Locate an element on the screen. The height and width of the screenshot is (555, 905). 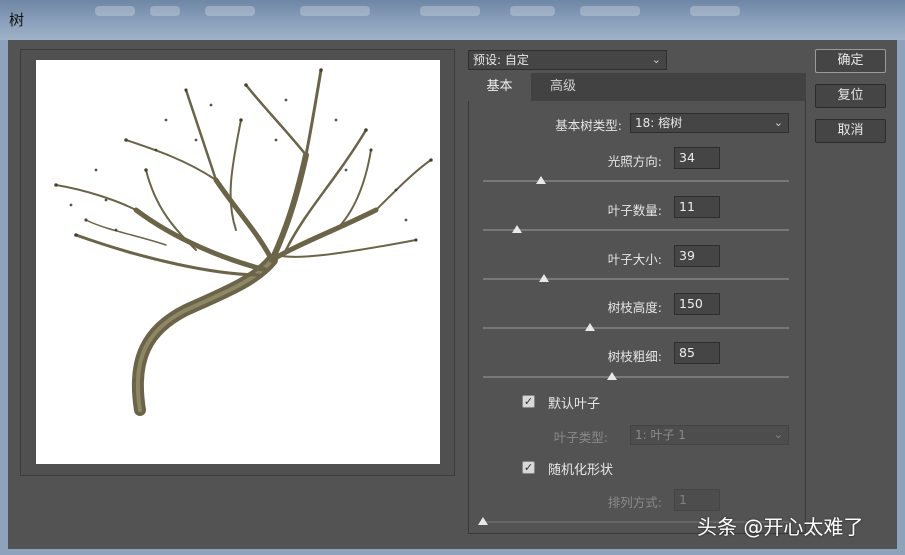
preset-select: 预设: 自定 ⌄ is located at coordinates (567, 60).